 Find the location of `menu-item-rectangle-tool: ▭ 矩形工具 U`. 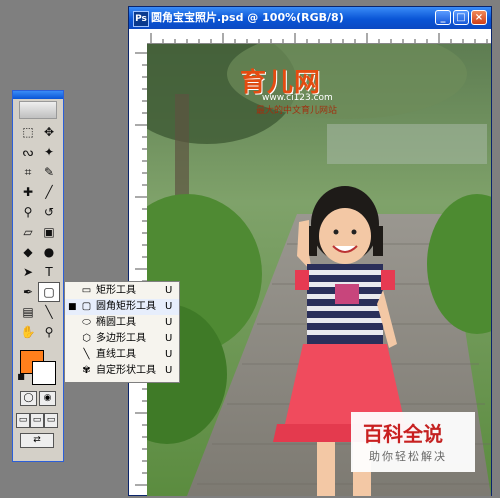

menu-item-rectangle-tool: ▭ 矩形工具 U is located at coordinates (122, 291).